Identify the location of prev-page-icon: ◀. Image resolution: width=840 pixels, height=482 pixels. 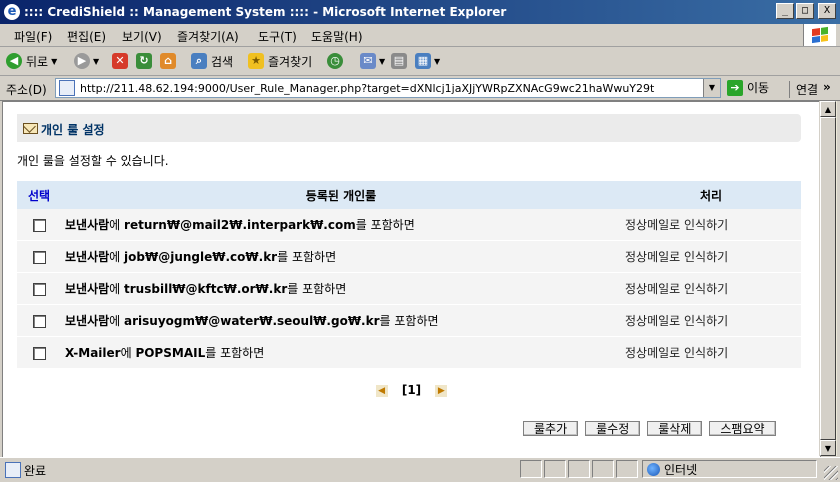
(381, 390).